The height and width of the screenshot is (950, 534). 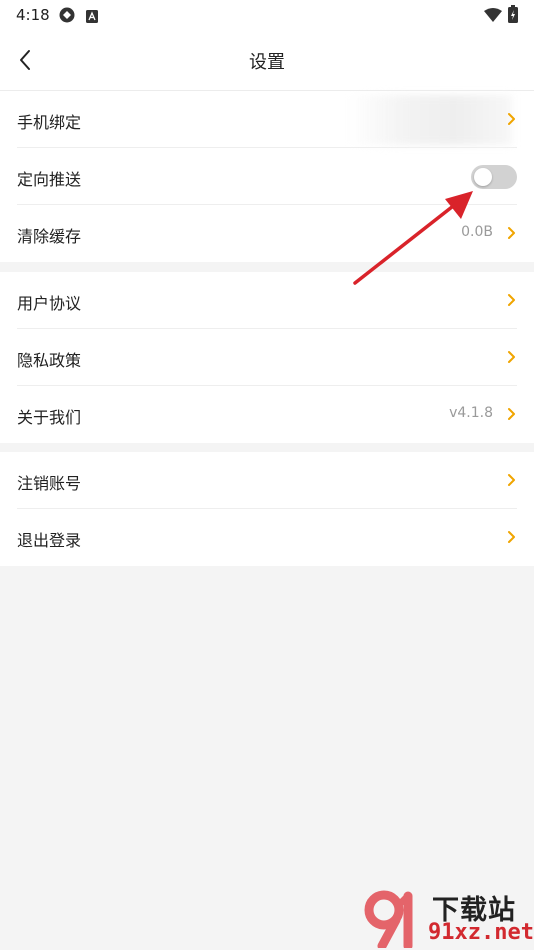 I want to click on row-label: 退出登录, so click(x=49, y=540).